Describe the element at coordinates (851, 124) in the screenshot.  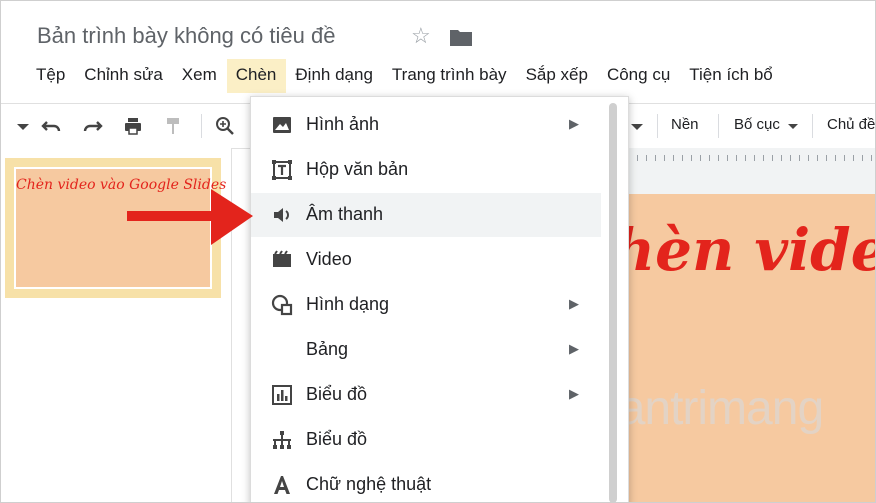
I see `theme-button: Chủ đề` at that location.